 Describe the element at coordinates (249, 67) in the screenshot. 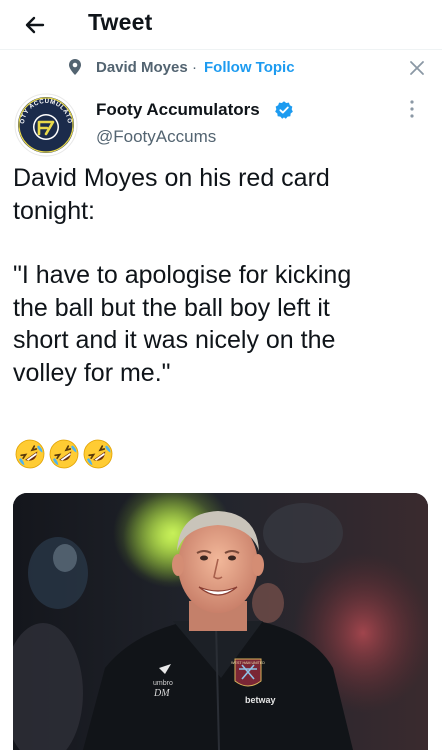

I see `follow-topic-link: Follow Topic` at that location.